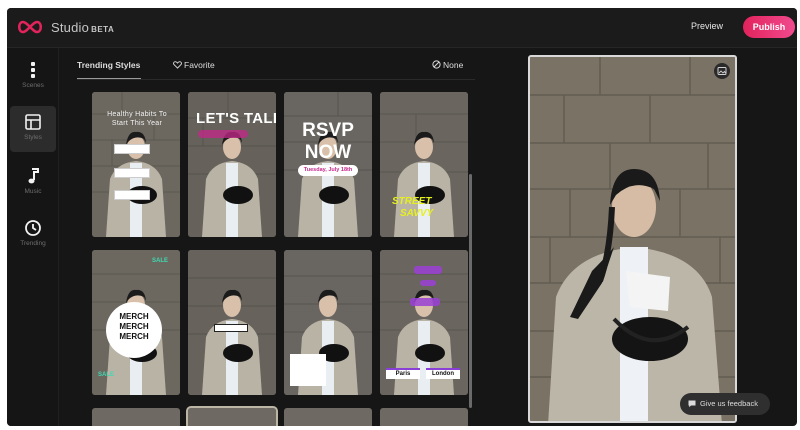 The height and width of the screenshot is (430, 800). I want to click on sidebar-item-label: Trending, so click(33, 243).